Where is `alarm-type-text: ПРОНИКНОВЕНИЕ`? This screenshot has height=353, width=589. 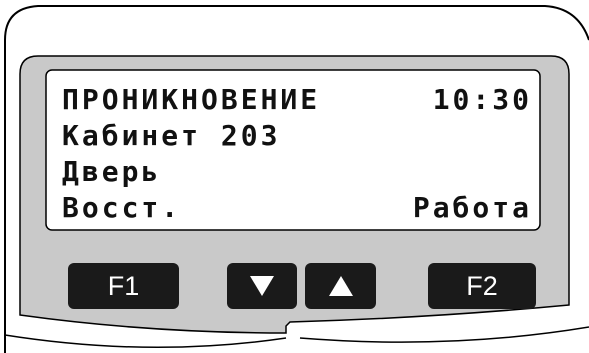 alarm-type-text: ПРОНИКНОВЕНИЕ is located at coordinates (191, 99).